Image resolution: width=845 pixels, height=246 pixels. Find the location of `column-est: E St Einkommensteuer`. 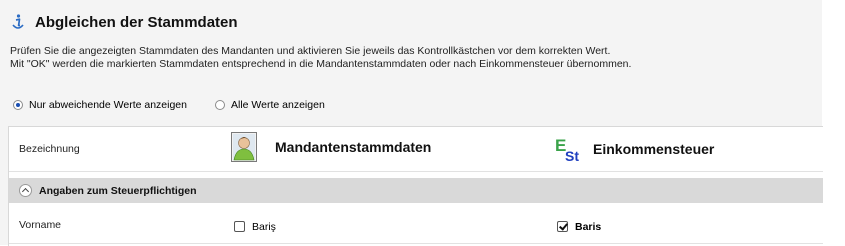

column-est: E St Einkommensteuer is located at coordinates (634, 149).